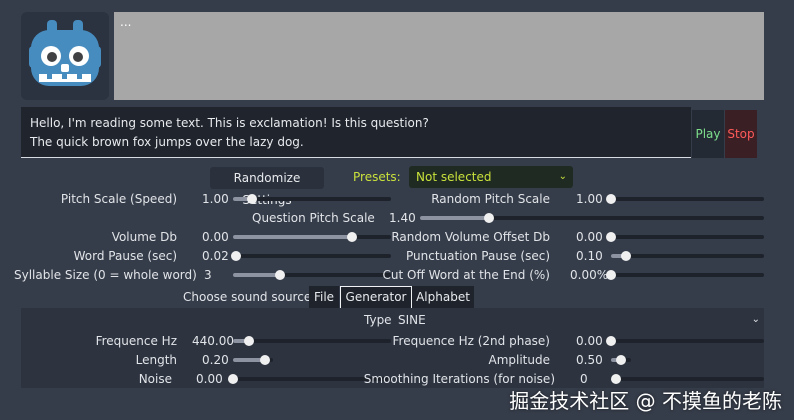 The image size is (794, 420). What do you see at coordinates (105, 275) in the screenshot?
I see `syllable-size-label: Syllable Size (0 = whole word)` at bounding box center [105, 275].